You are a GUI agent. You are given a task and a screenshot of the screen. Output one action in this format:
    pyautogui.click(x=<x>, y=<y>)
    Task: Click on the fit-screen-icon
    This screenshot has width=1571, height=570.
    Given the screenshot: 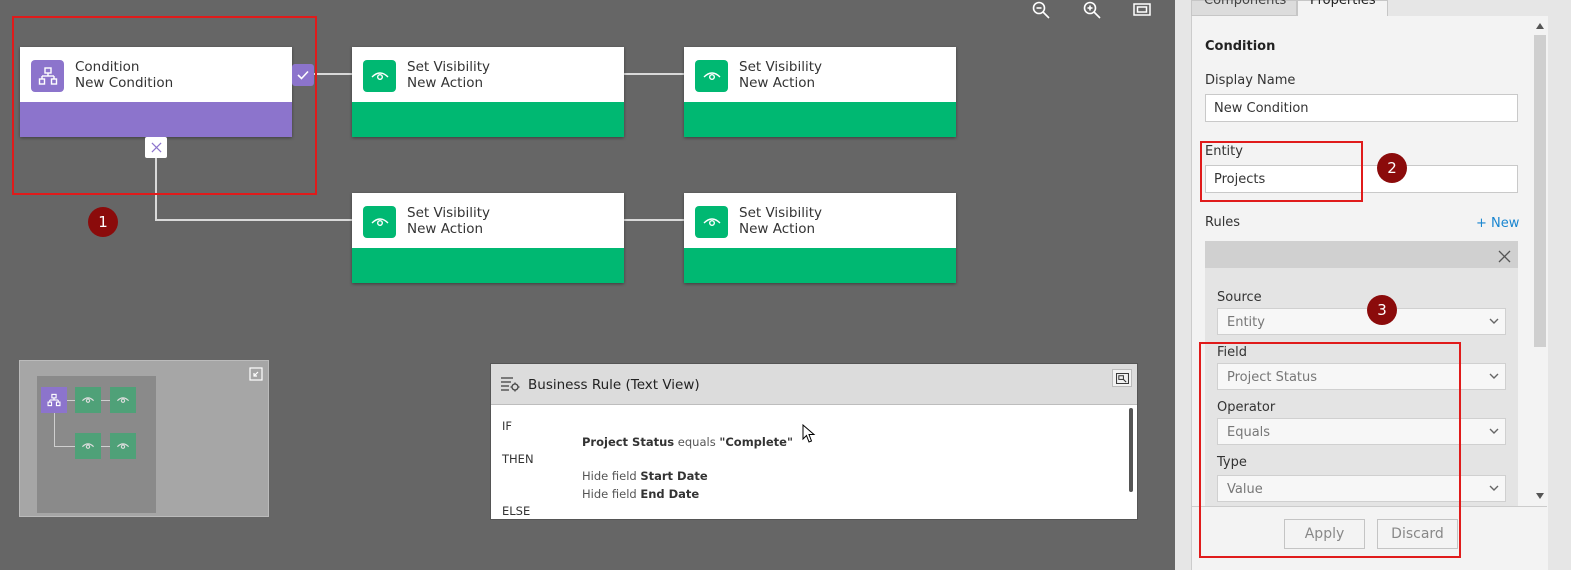 What is the action you would take?
    pyautogui.click(x=1143, y=10)
    